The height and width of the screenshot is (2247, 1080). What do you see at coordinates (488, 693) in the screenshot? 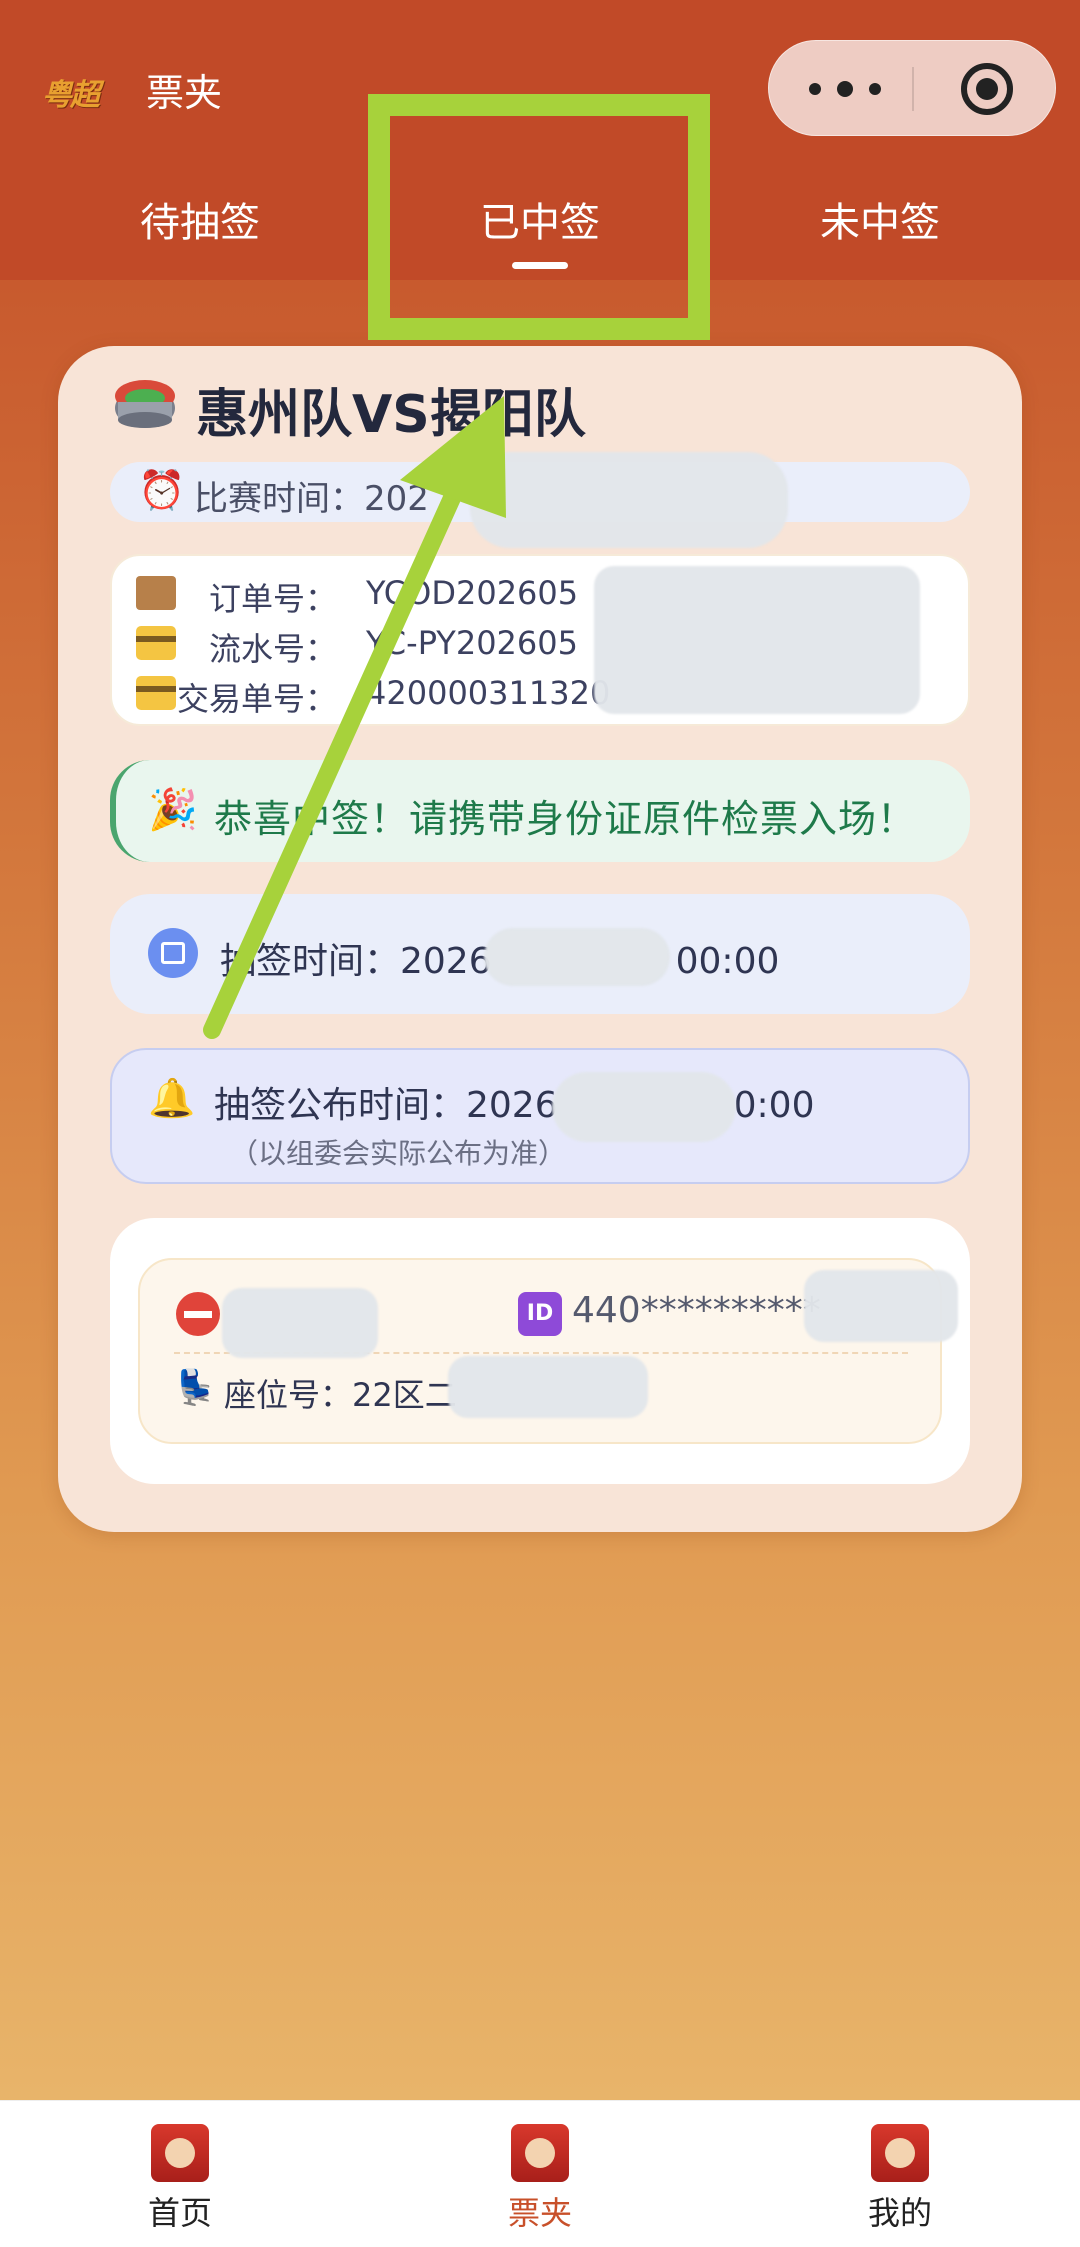
I see `trade-number-value: 420000311320` at bounding box center [488, 693].